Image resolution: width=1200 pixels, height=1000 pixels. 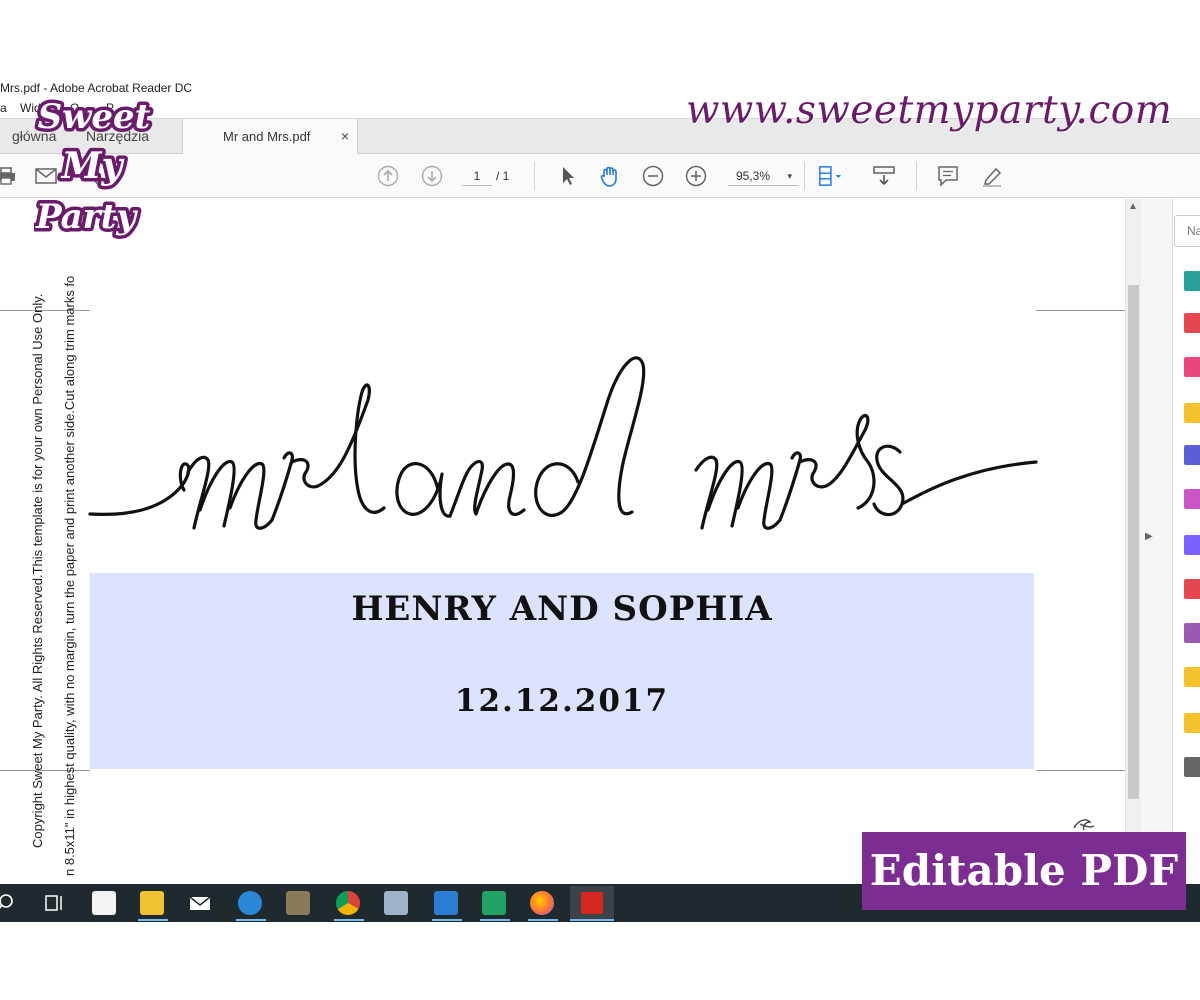 What do you see at coordinates (929, 110) in the screenshot?
I see `website-watermark: www.sweetmyparty.com` at bounding box center [929, 110].